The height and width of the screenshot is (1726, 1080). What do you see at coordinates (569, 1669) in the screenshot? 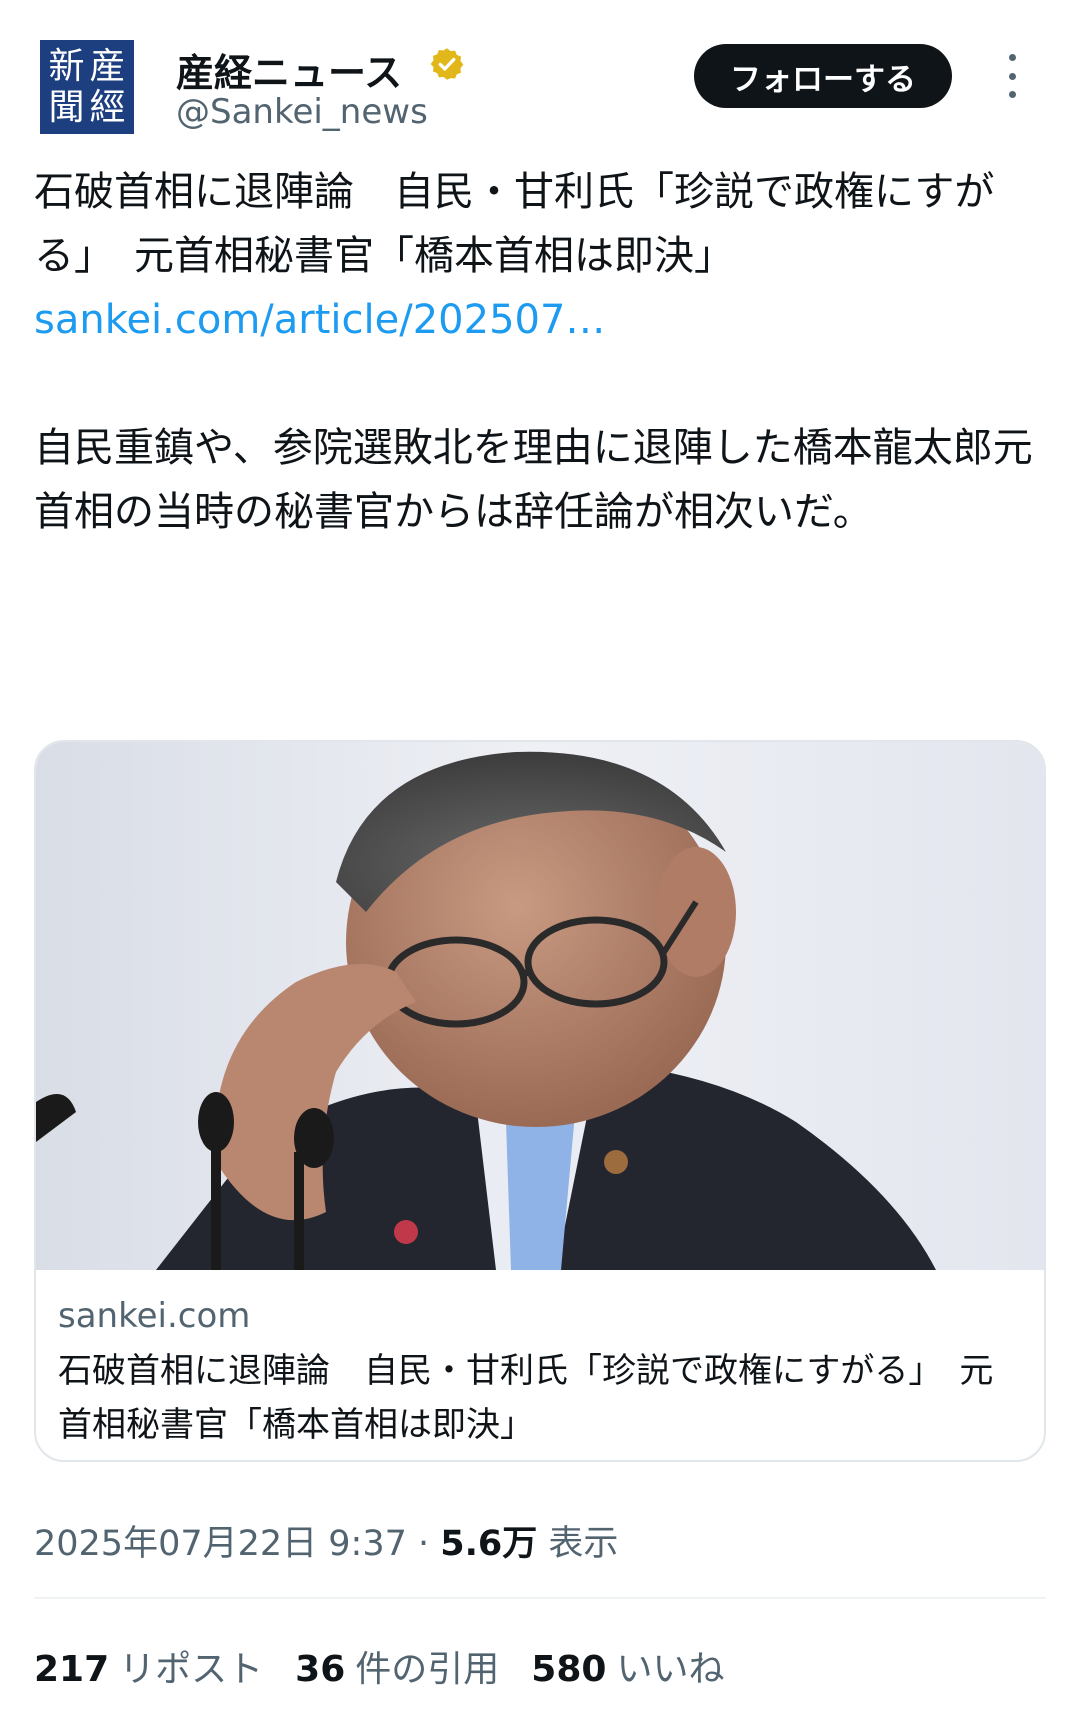
I see `likes-count: 580` at bounding box center [569, 1669].